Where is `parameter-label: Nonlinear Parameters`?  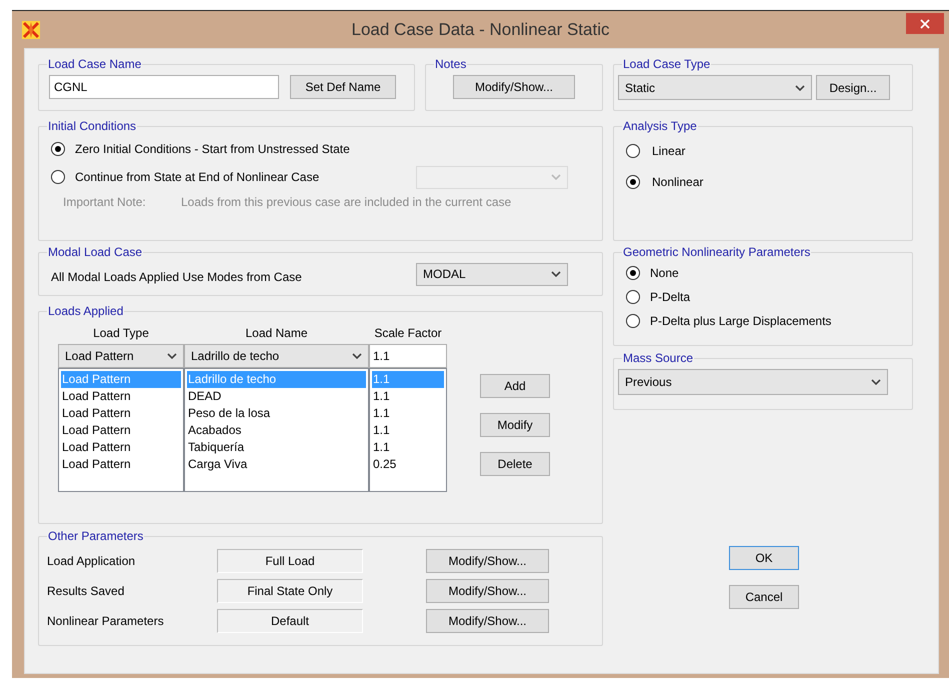
parameter-label: Nonlinear Parameters is located at coordinates (106, 621).